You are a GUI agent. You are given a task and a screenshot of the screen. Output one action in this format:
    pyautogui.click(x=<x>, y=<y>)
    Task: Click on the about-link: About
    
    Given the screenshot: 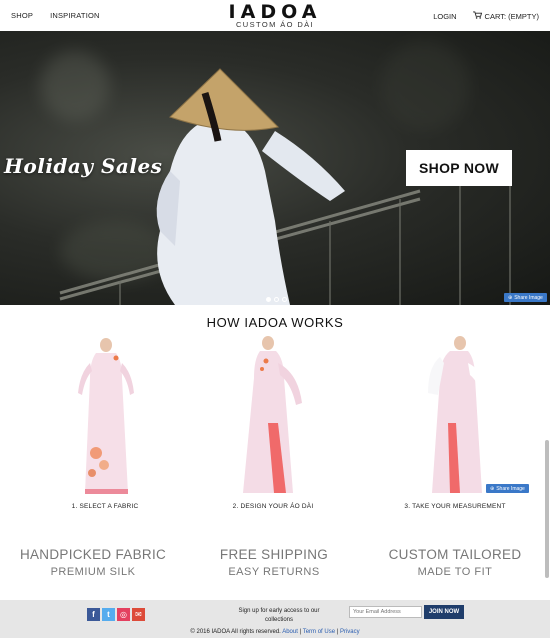 What is the action you would take?
    pyautogui.click(x=290, y=632)
    